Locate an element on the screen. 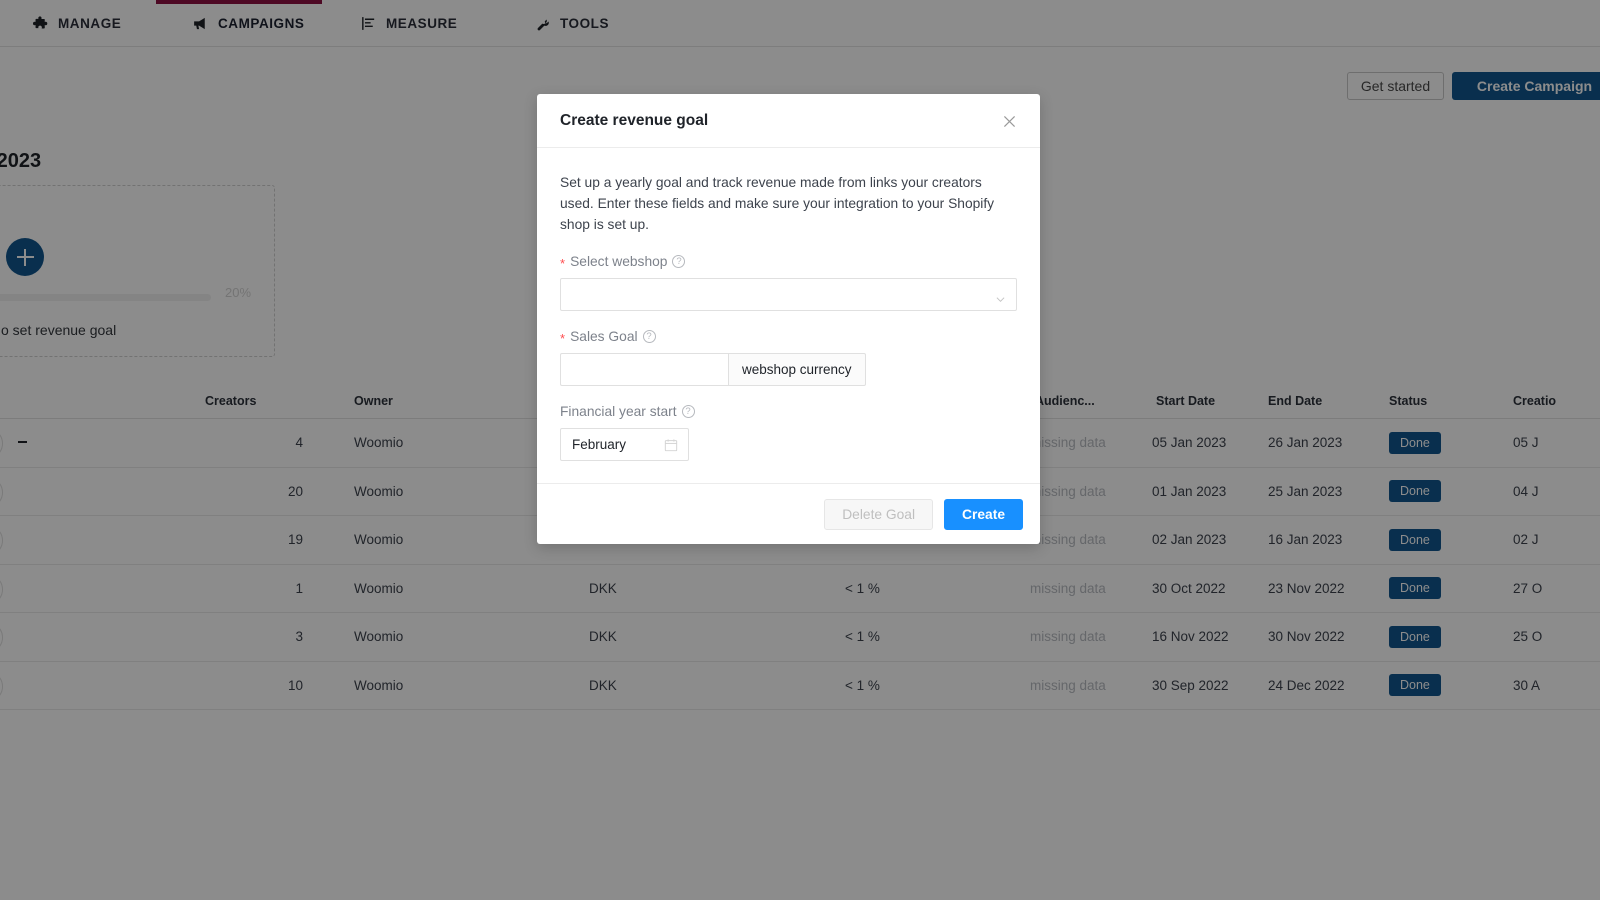 The image size is (1600, 900). dialog-header: Create revenue goal is located at coordinates (788, 121).